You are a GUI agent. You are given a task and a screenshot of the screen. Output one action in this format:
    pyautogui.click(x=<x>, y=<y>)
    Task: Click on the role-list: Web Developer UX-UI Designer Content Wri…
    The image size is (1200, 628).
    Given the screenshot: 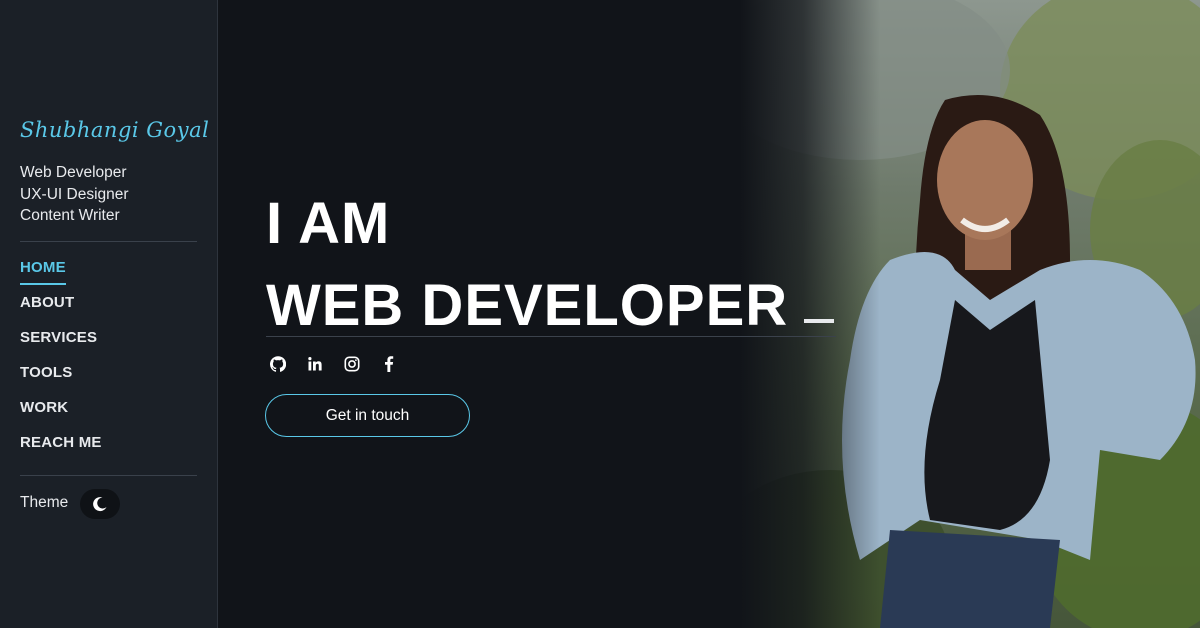 What is the action you would take?
    pyautogui.click(x=74, y=194)
    